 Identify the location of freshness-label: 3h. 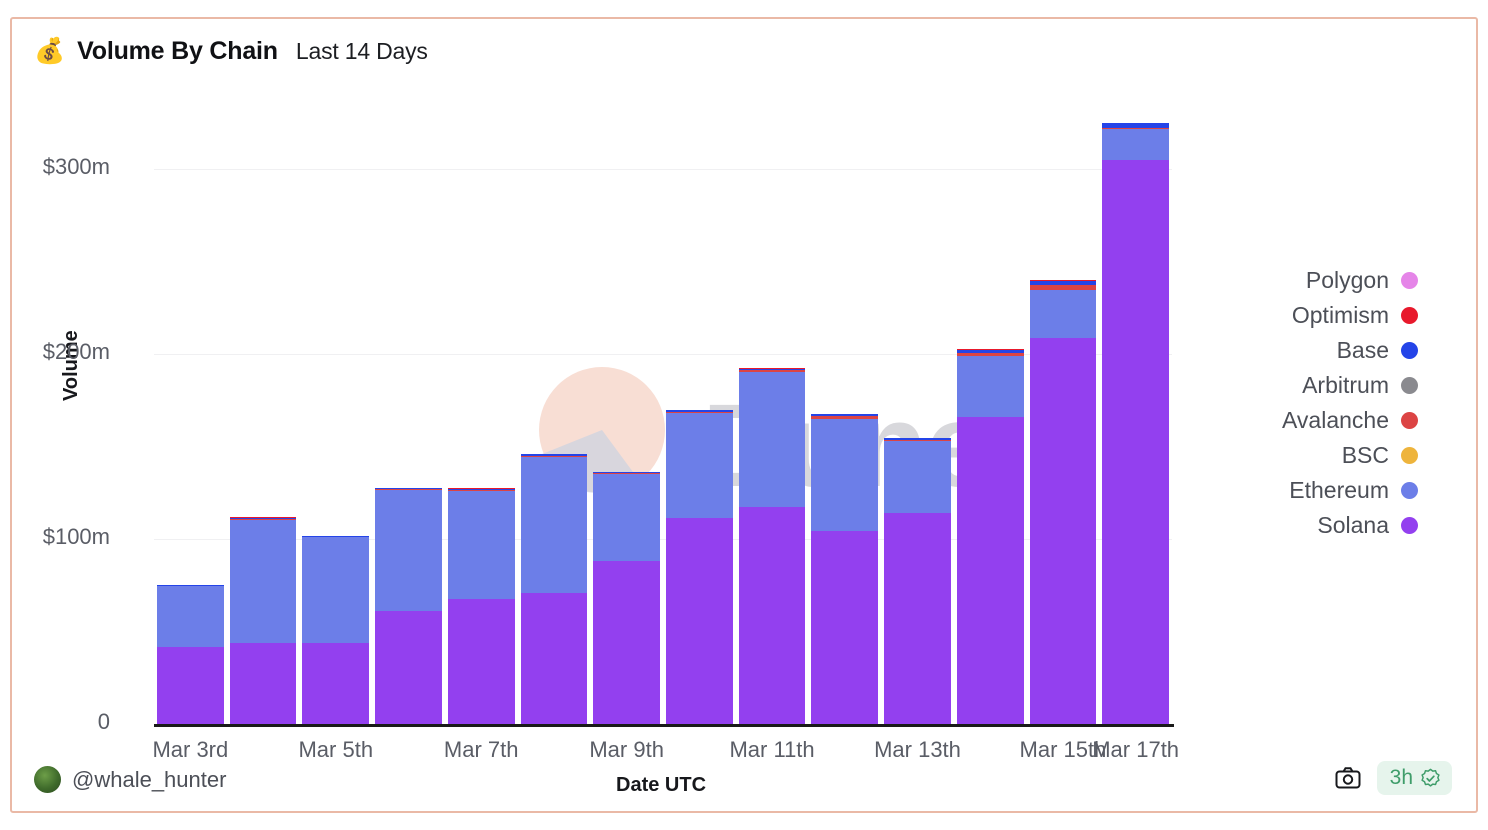
(1401, 777).